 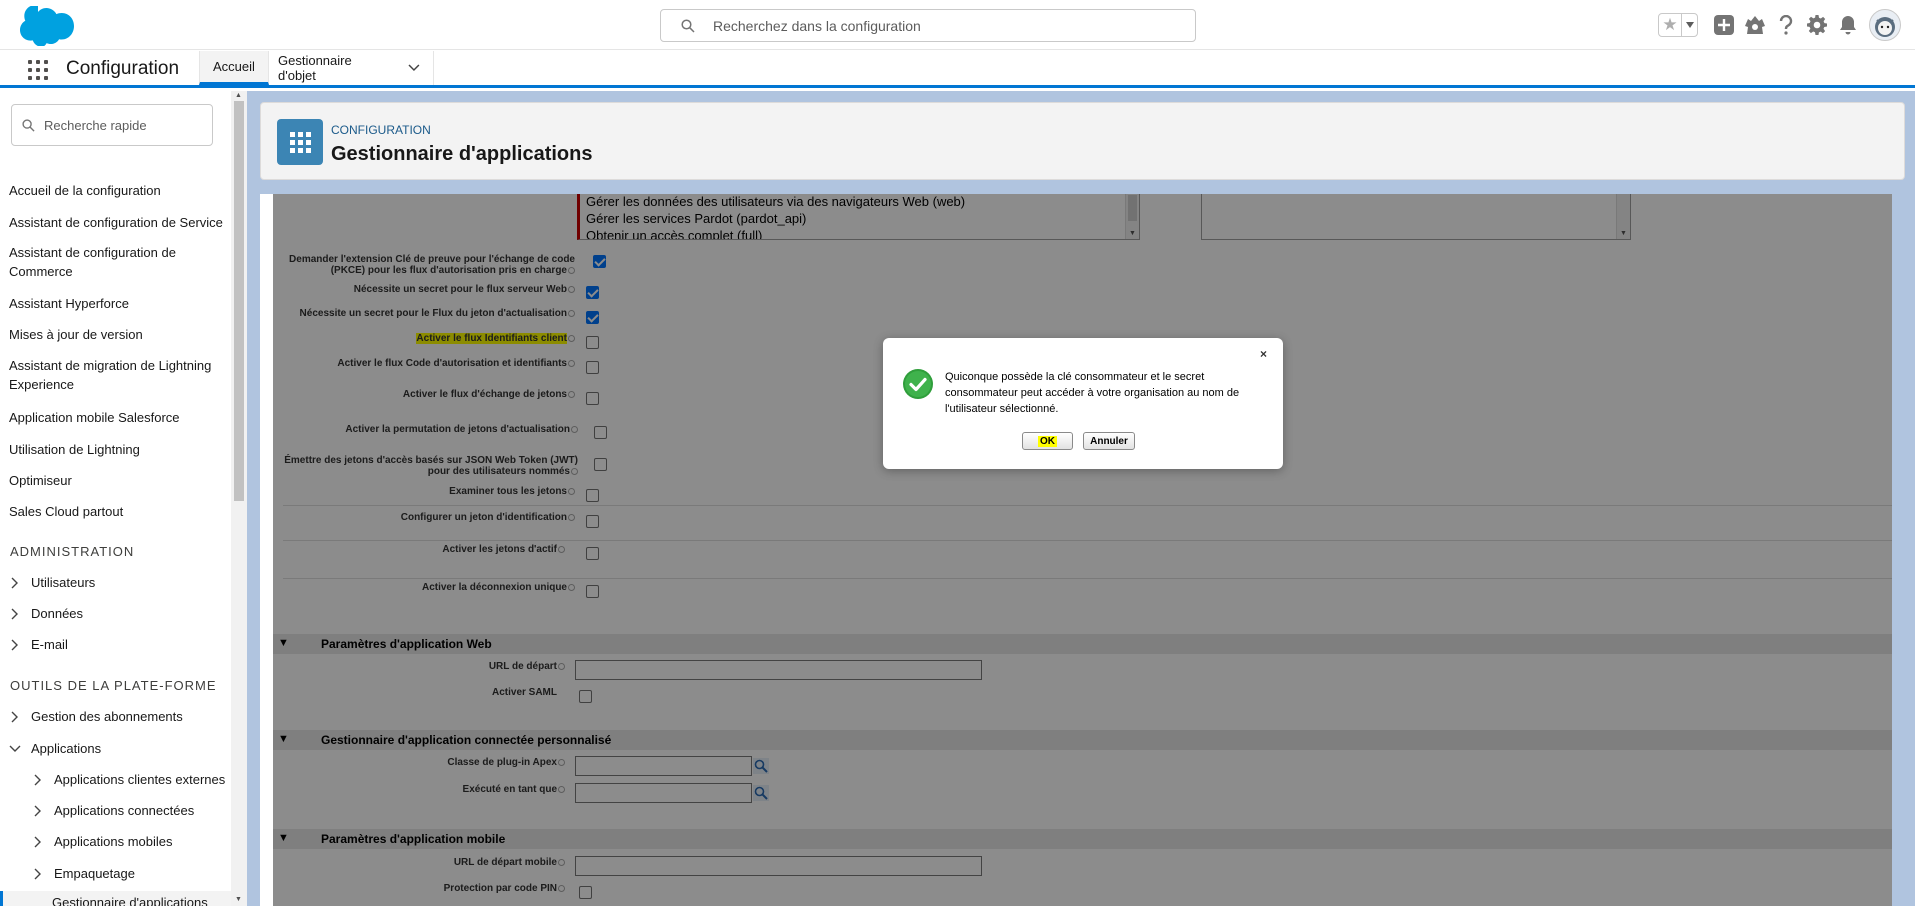 What do you see at coordinates (234, 68) in the screenshot?
I see `tab-home: Accueil` at bounding box center [234, 68].